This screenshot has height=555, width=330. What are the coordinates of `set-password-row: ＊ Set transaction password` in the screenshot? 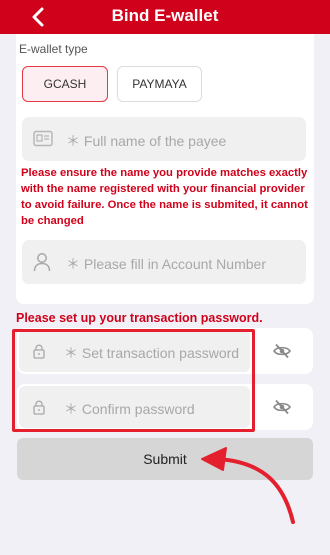 It's located at (165, 351).